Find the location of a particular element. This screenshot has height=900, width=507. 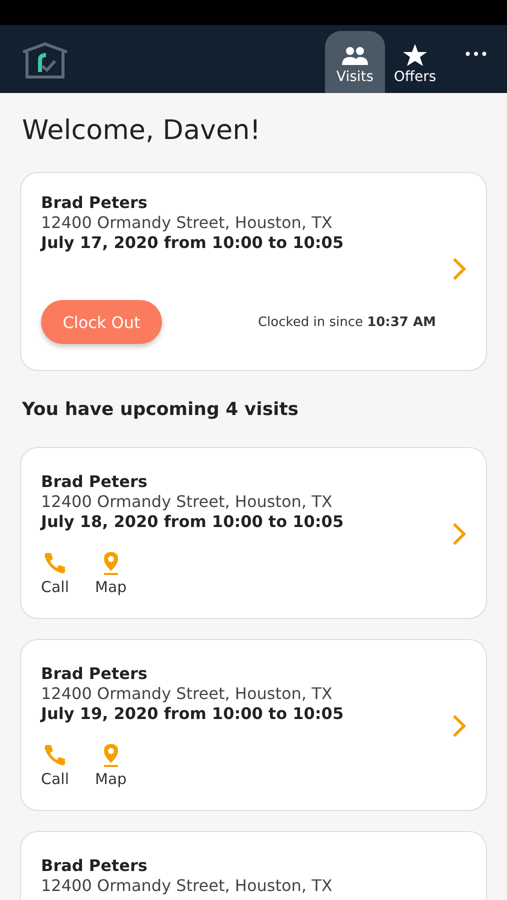

nav-tab: Offers is located at coordinates (415, 62).